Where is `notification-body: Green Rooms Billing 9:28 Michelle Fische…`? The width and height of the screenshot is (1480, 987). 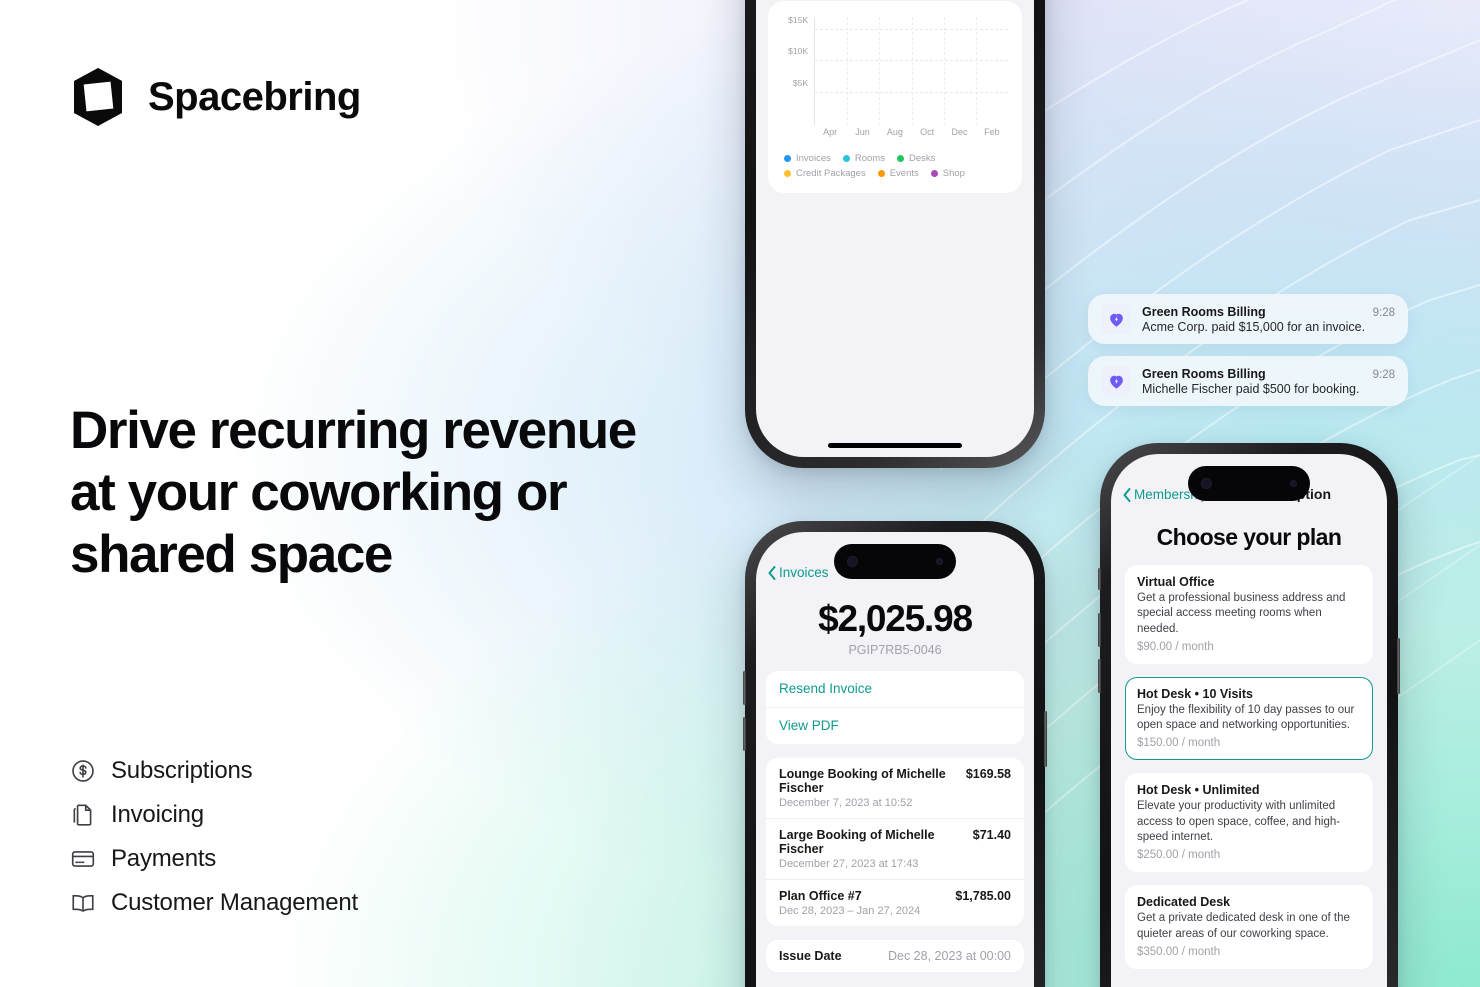
notification-body: Green Rooms Billing 9:28 Michelle Fische… is located at coordinates (1268, 381).